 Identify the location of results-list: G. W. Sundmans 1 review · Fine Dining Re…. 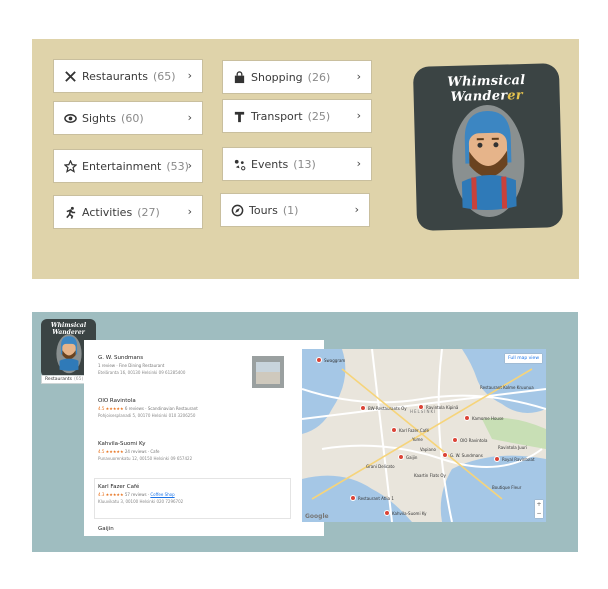
(204, 438).